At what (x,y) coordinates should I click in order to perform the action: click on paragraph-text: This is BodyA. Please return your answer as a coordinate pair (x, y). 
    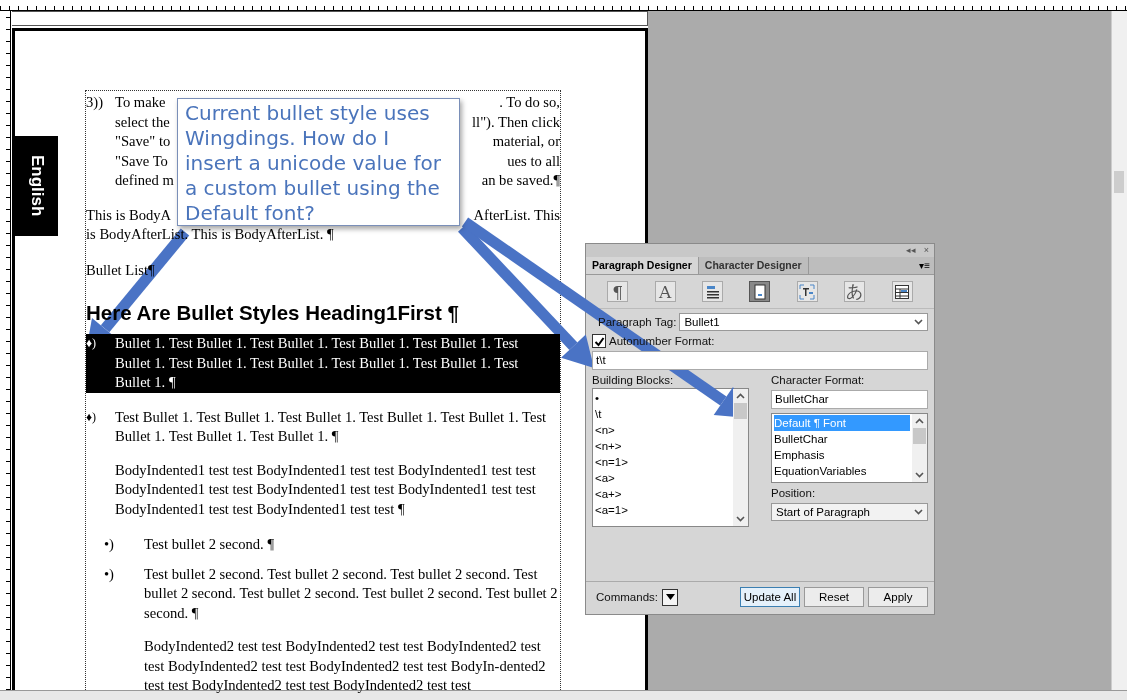
    Looking at the image, I should click on (129, 215).